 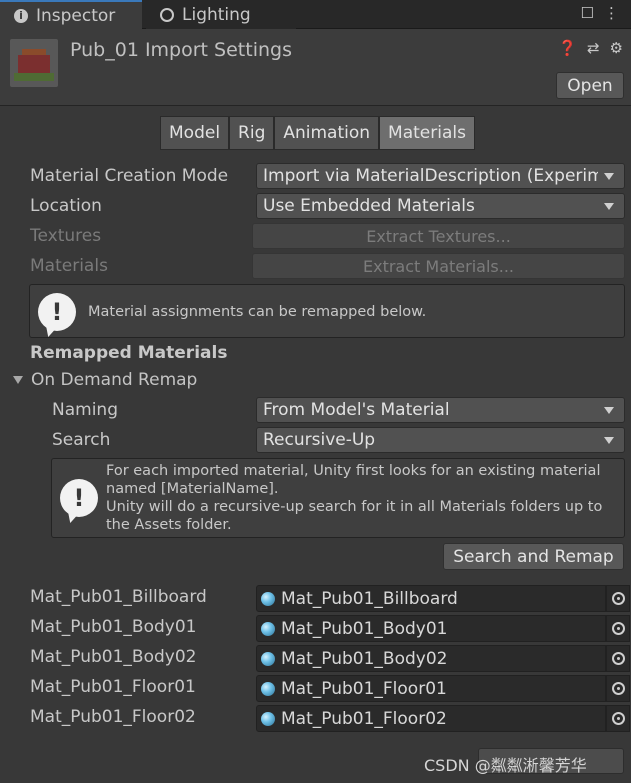 I want to click on search-info-line: named [MaterialName]., so click(x=192, y=489).